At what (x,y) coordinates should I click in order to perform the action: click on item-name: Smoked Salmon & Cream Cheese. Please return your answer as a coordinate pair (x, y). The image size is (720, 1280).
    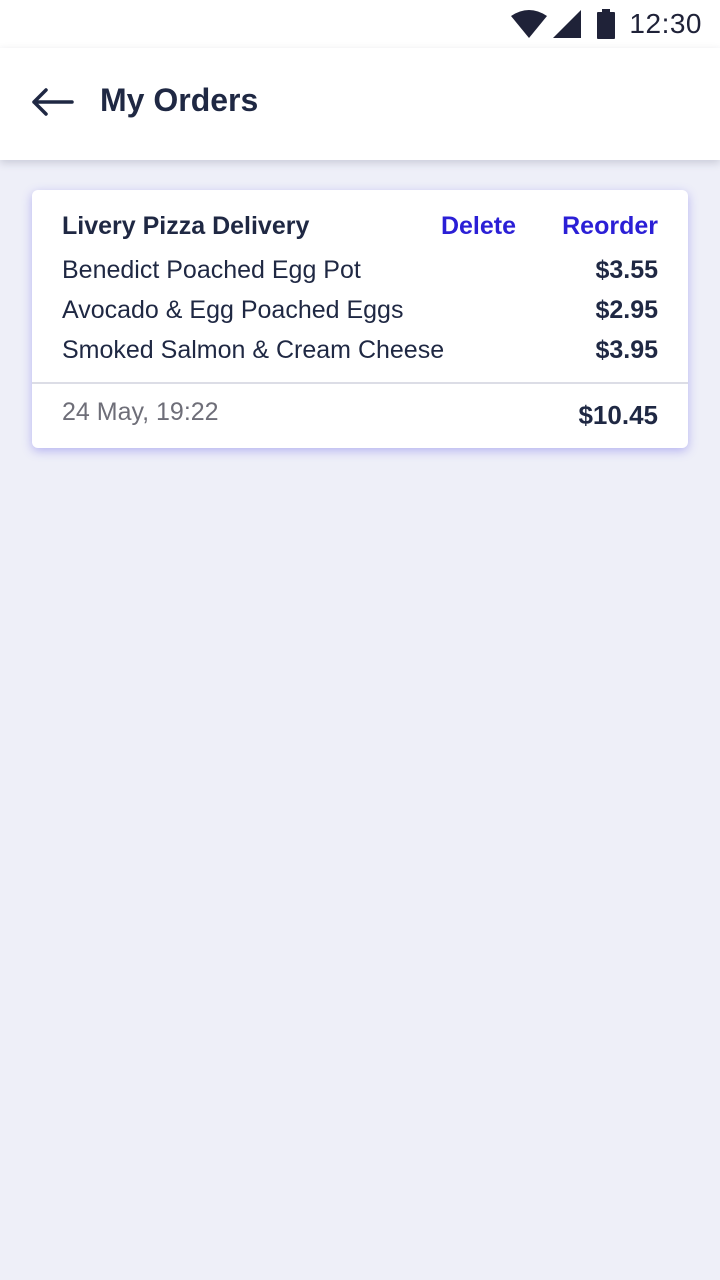
    Looking at the image, I should click on (253, 350).